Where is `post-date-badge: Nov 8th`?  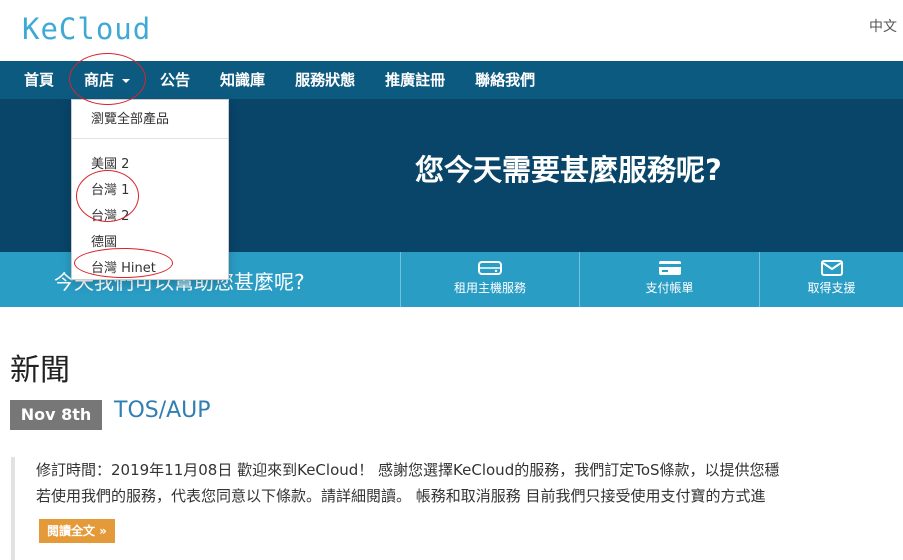 post-date-badge: Nov 8th is located at coordinates (56, 415).